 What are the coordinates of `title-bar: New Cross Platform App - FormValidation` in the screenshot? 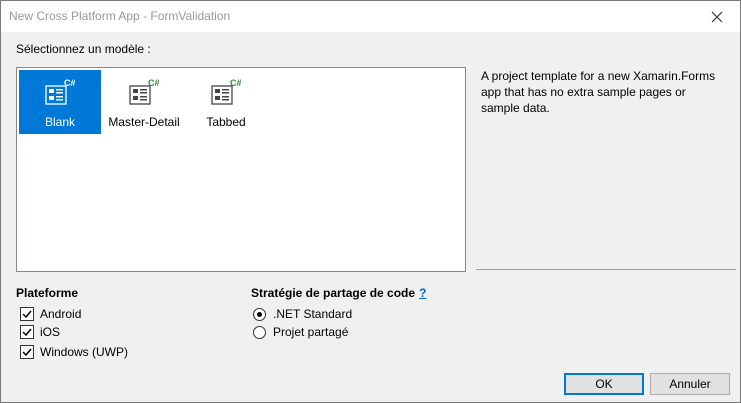 It's located at (370, 16).